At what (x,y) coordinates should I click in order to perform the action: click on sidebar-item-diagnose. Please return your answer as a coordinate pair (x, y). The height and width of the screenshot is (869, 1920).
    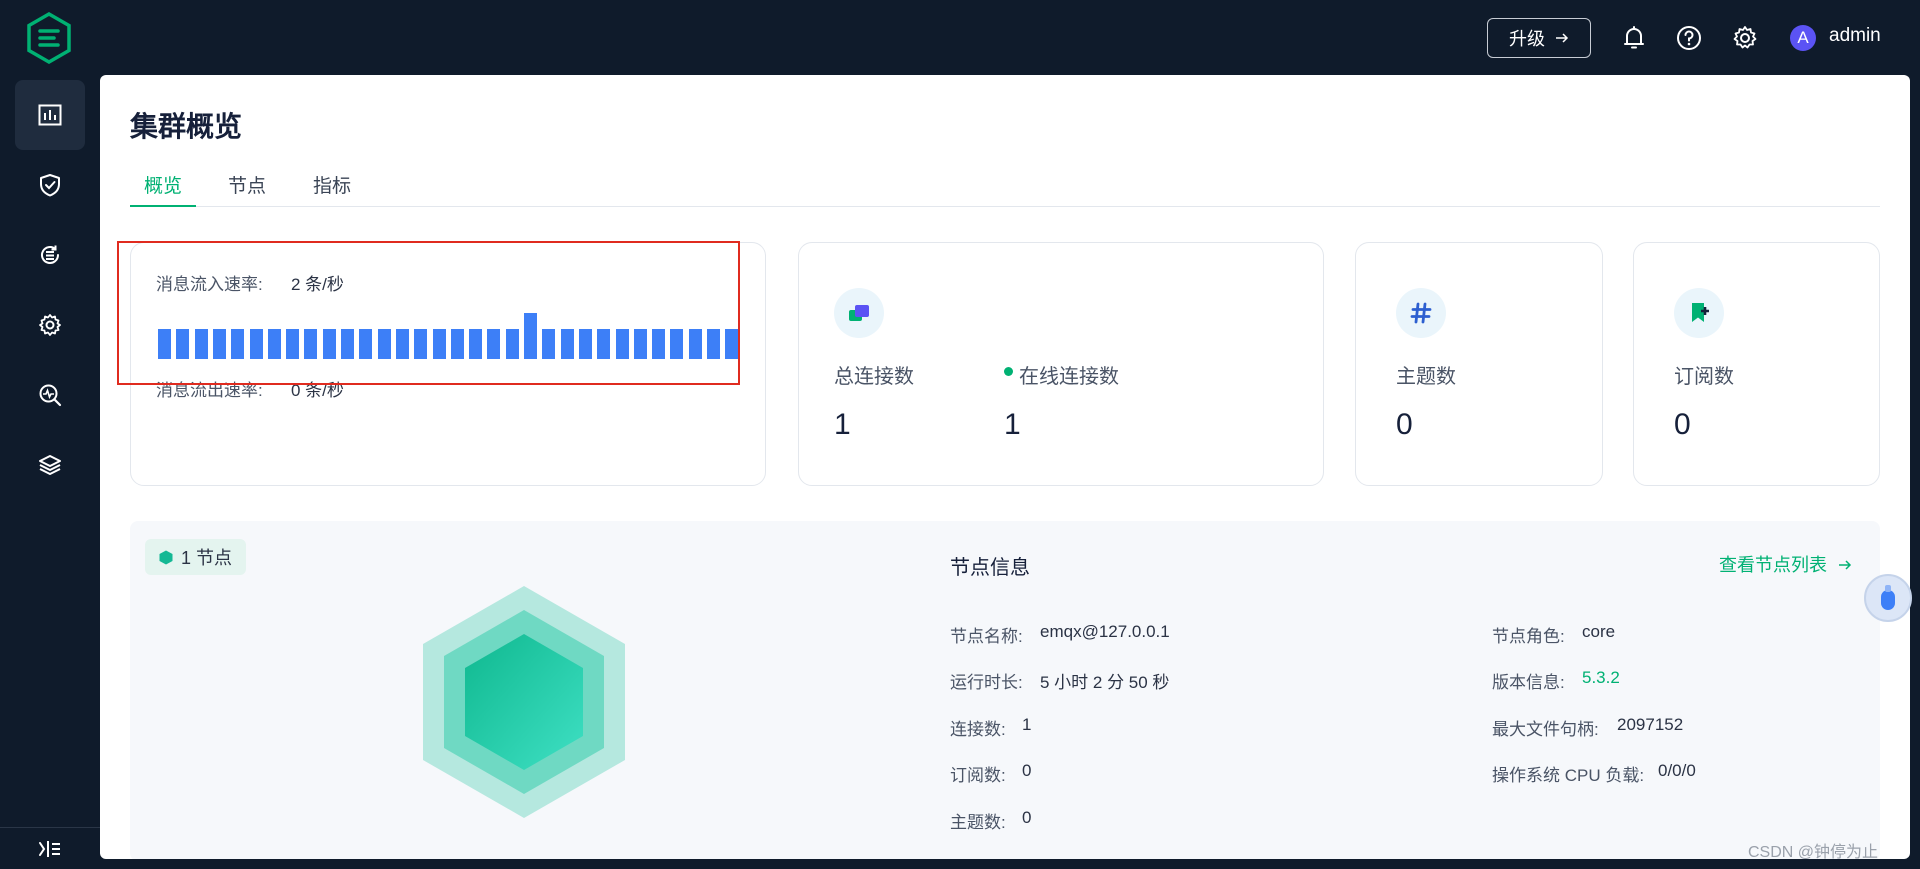
    Looking at the image, I should click on (50, 395).